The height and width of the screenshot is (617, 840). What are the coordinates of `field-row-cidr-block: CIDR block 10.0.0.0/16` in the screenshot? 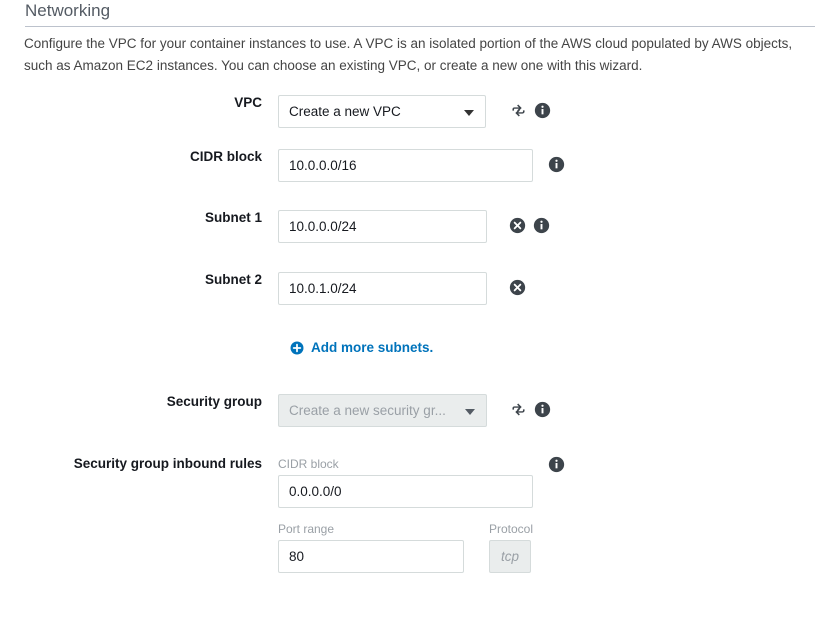 It's located at (420, 179).